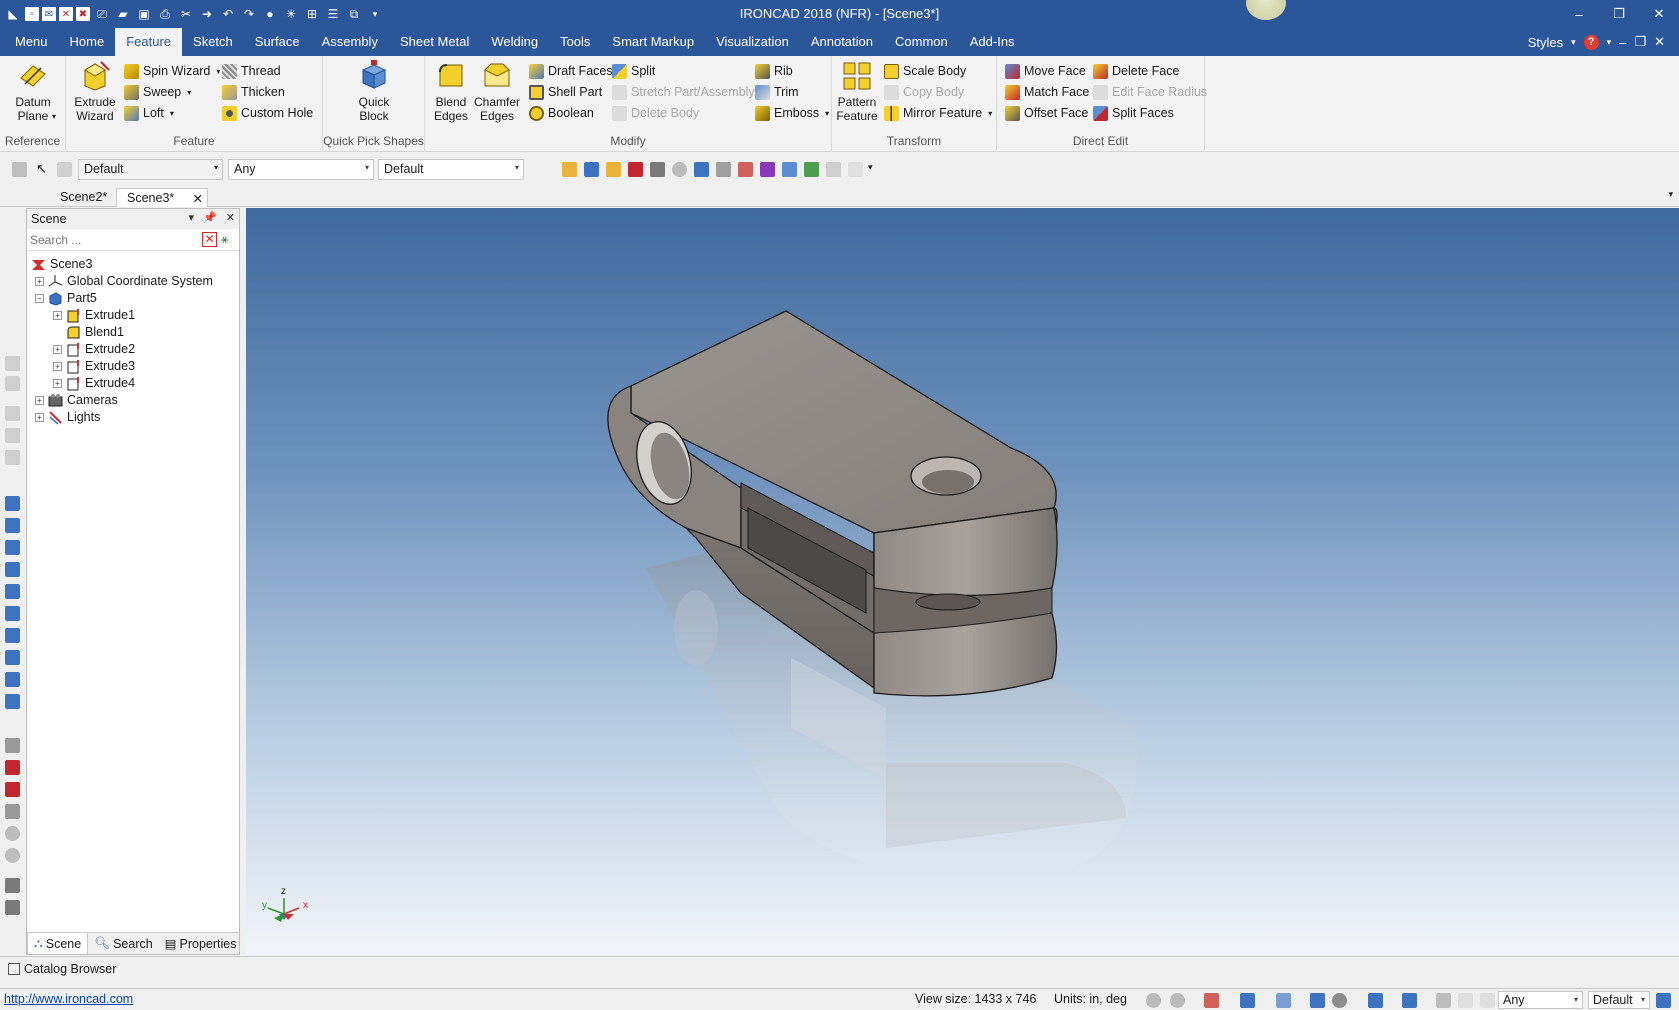  I want to click on view-icon: ⧉, so click(354, 14).